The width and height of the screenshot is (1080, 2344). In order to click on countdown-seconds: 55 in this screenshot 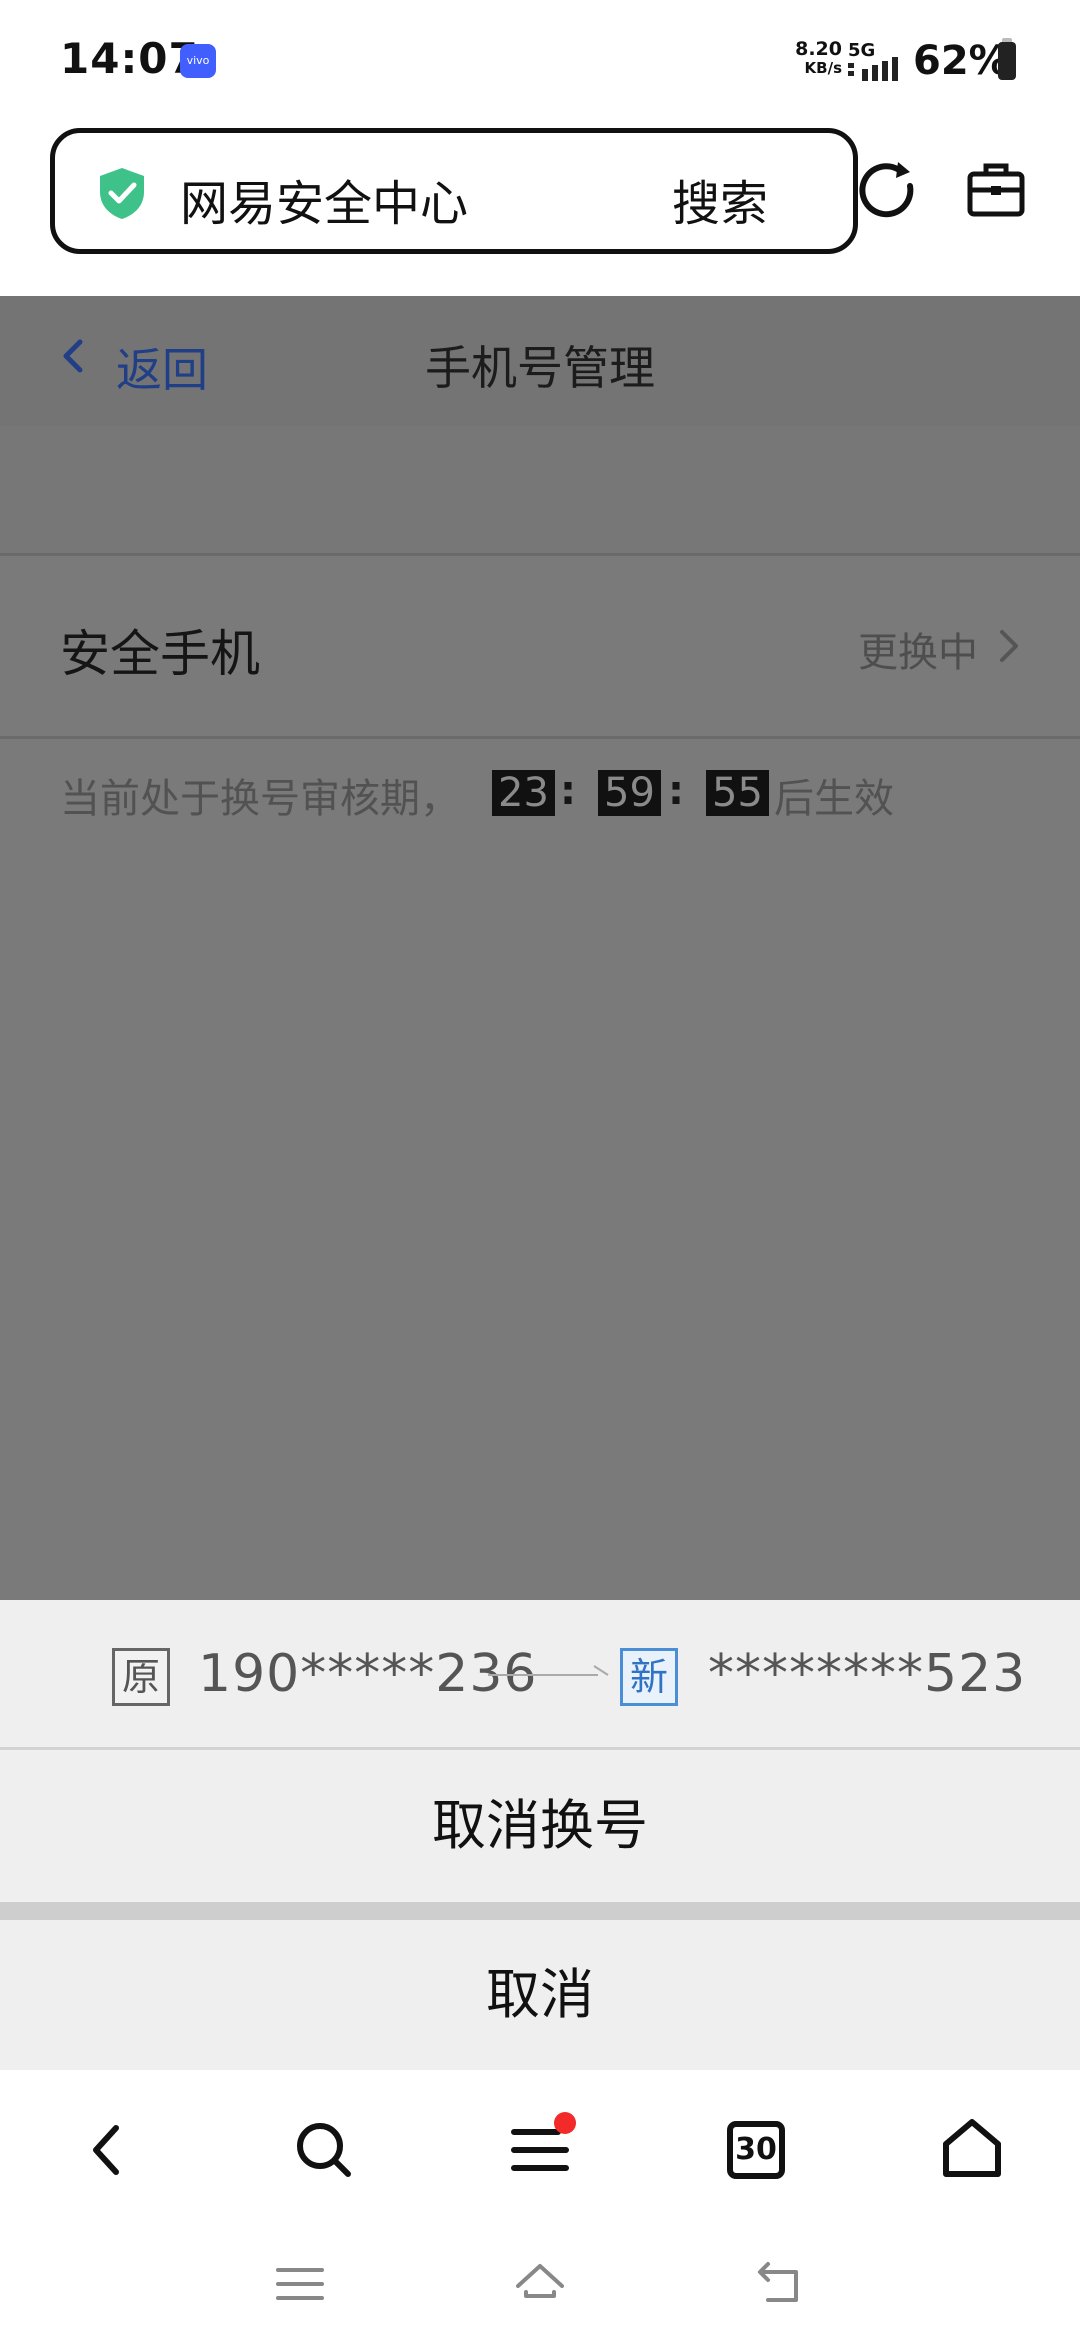, I will do `click(737, 793)`.